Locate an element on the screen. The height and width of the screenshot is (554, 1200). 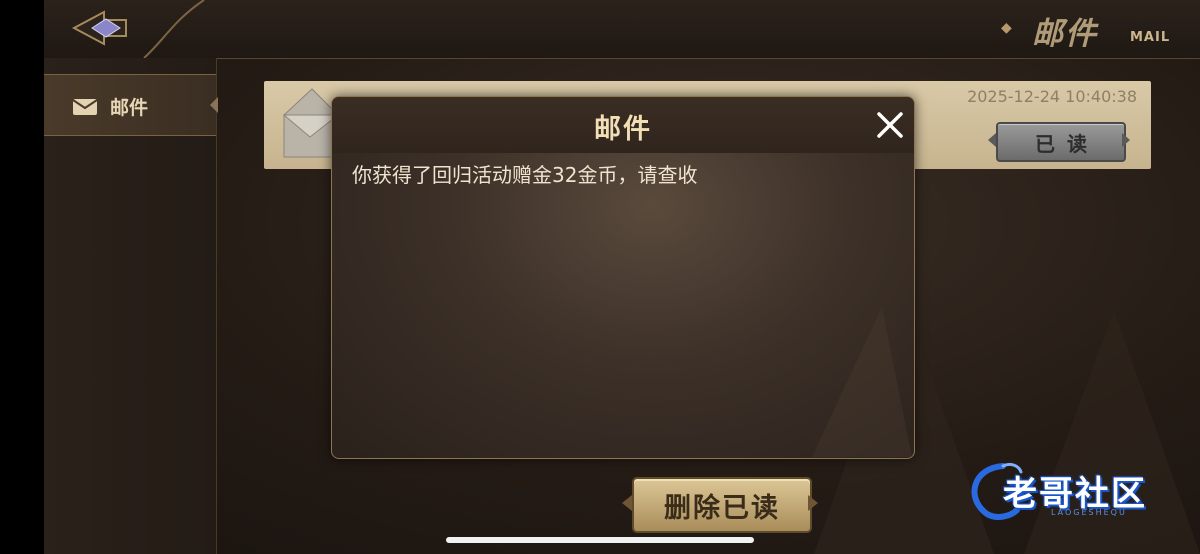
title-diamond-icon: ◆ is located at coordinates (1006, 28).